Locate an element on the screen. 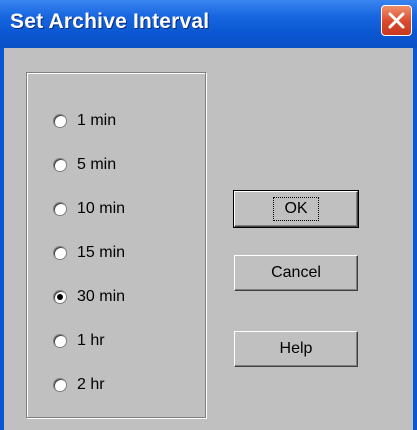 The image size is (417, 430). cancel-button-label: Cancel is located at coordinates (296, 272).